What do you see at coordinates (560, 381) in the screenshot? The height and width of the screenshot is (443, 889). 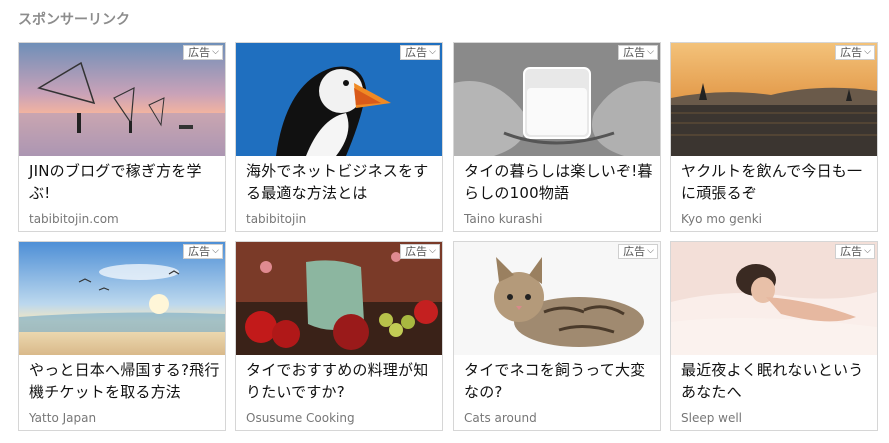 I see `card-title: タイでネコを飼うって大変なの?` at bounding box center [560, 381].